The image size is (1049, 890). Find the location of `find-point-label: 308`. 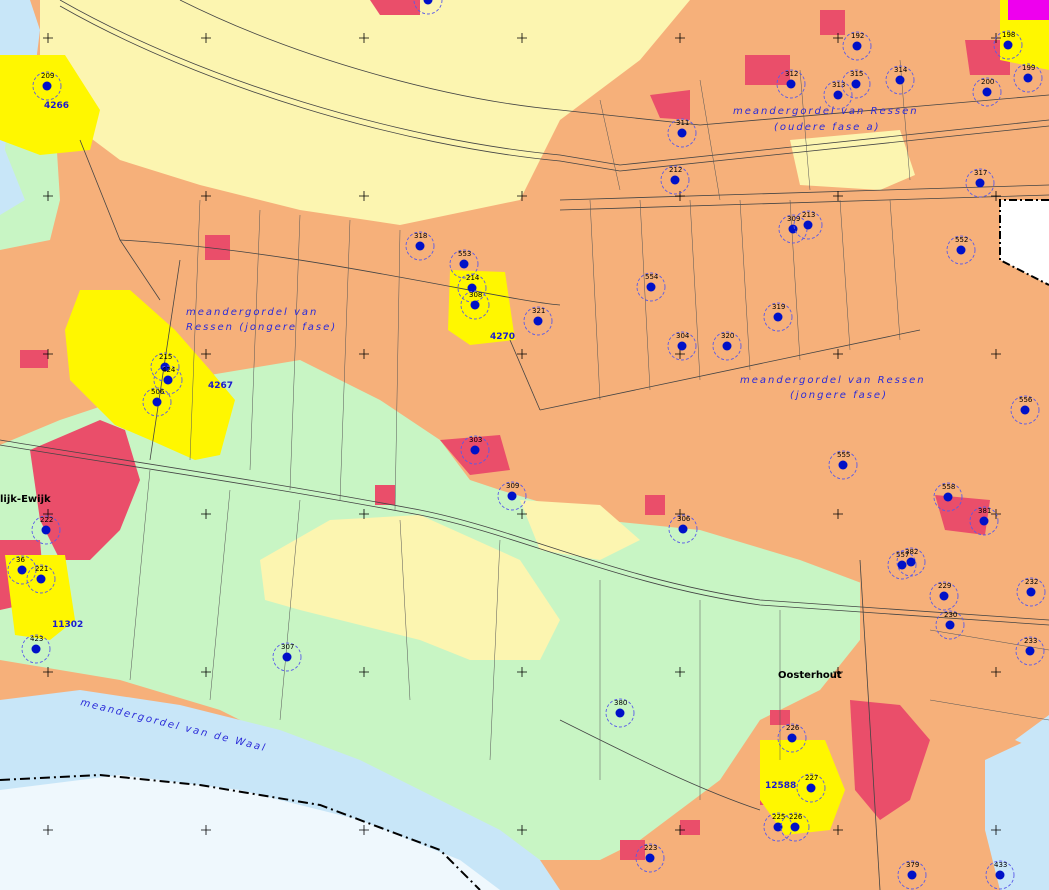

find-point-label: 308 is located at coordinates (475, 295).